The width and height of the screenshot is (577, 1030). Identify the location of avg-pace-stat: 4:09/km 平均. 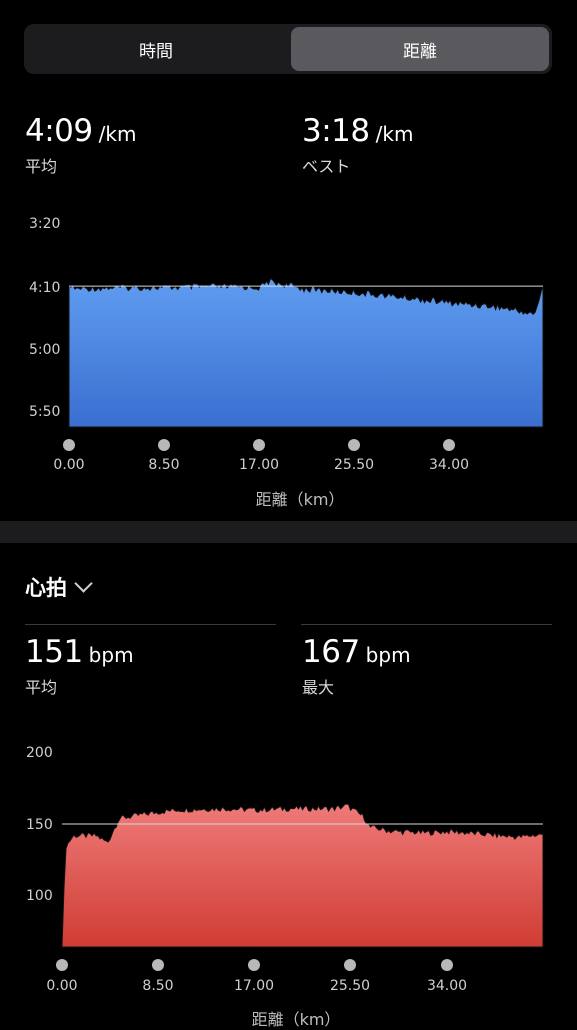
(80, 145).